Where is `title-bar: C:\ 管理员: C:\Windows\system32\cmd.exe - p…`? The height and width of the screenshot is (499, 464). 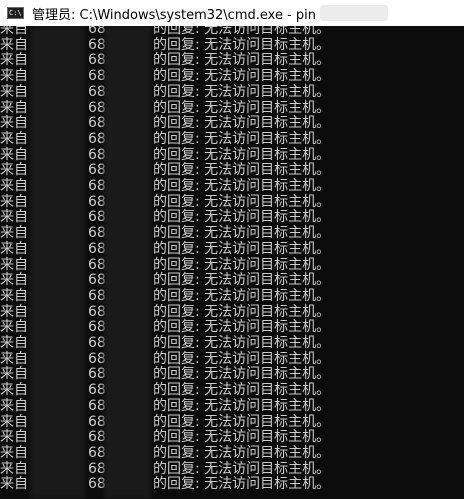 title-bar: C:\ 管理员: C:\Windows\system32\cmd.exe - p… is located at coordinates (232, 13).